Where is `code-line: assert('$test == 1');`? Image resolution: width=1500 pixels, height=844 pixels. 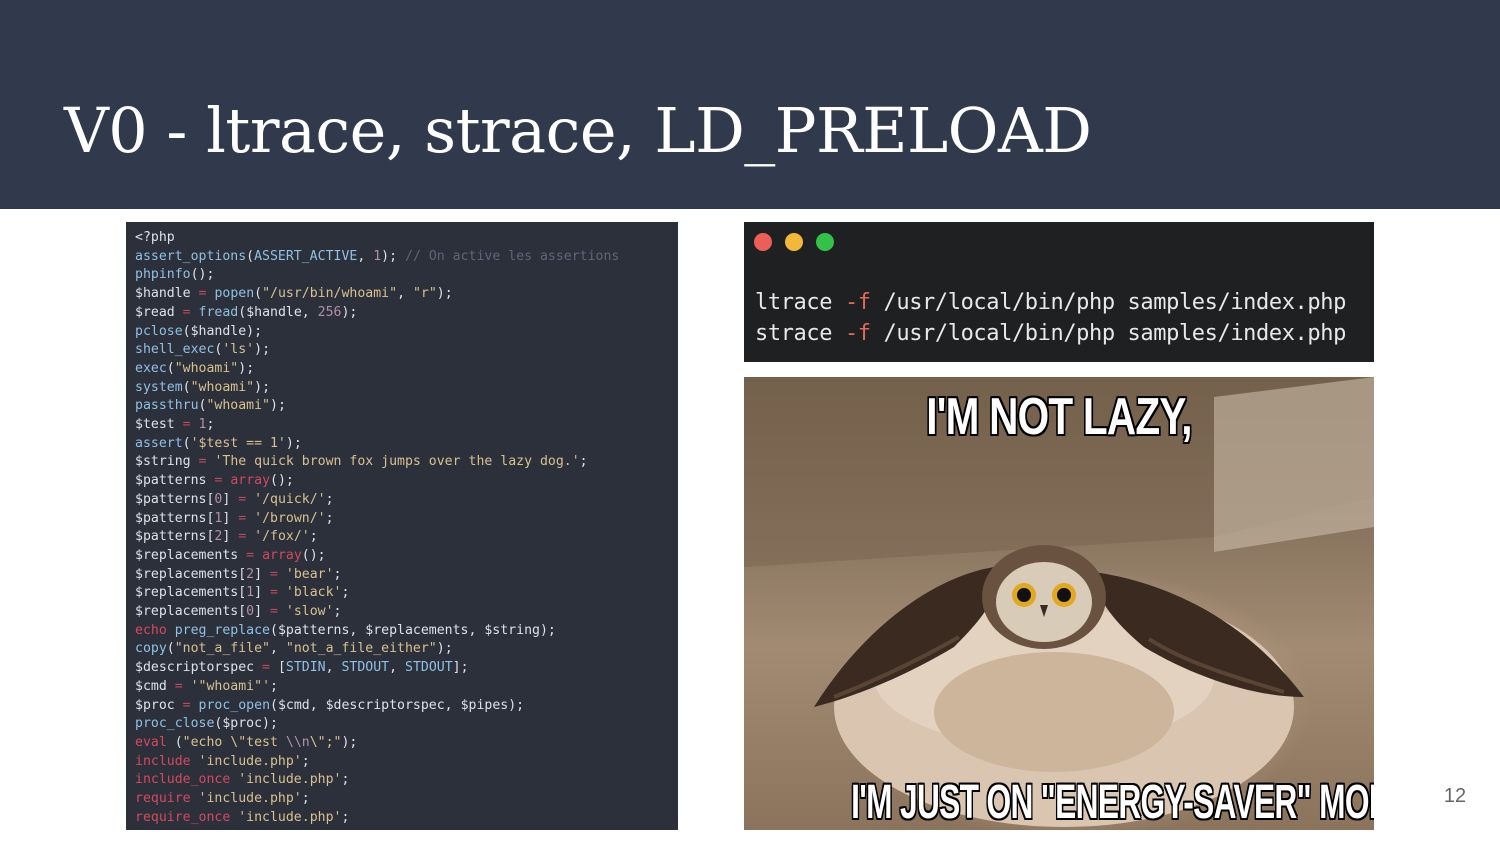
code-line: assert('$test == 1'); is located at coordinates (406, 444).